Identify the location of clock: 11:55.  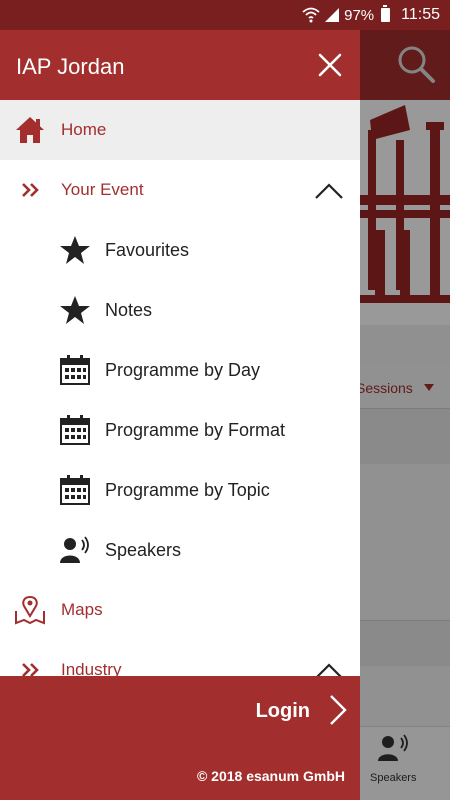
(420, 14).